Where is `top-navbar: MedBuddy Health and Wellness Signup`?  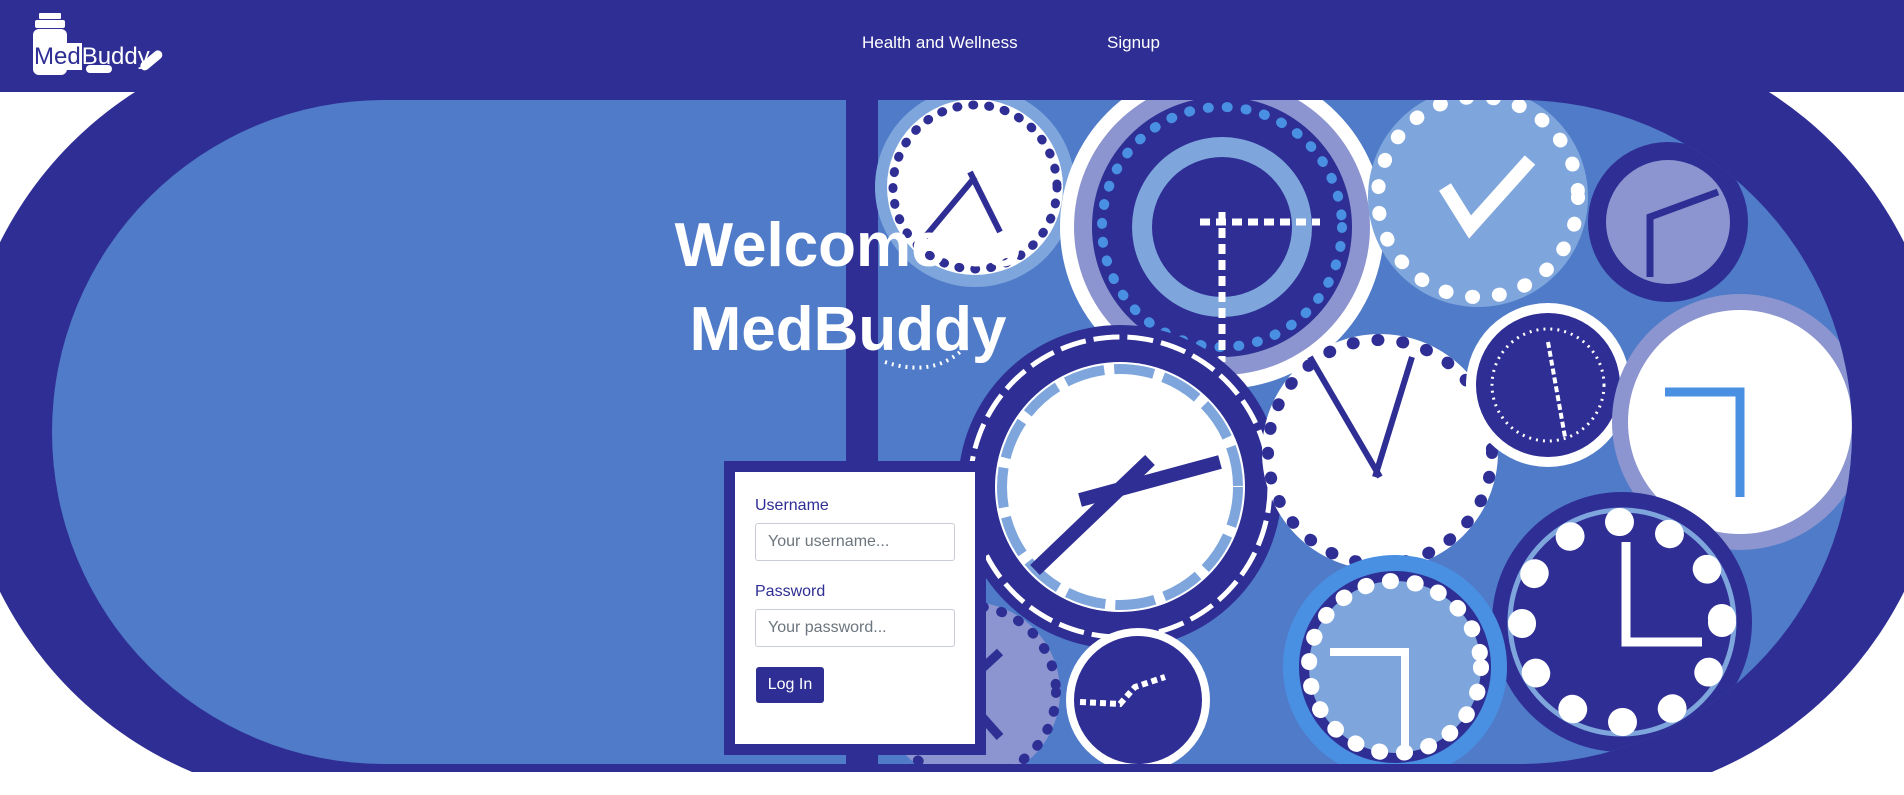
top-navbar: MedBuddy Health and Wellness Signup is located at coordinates (952, 46).